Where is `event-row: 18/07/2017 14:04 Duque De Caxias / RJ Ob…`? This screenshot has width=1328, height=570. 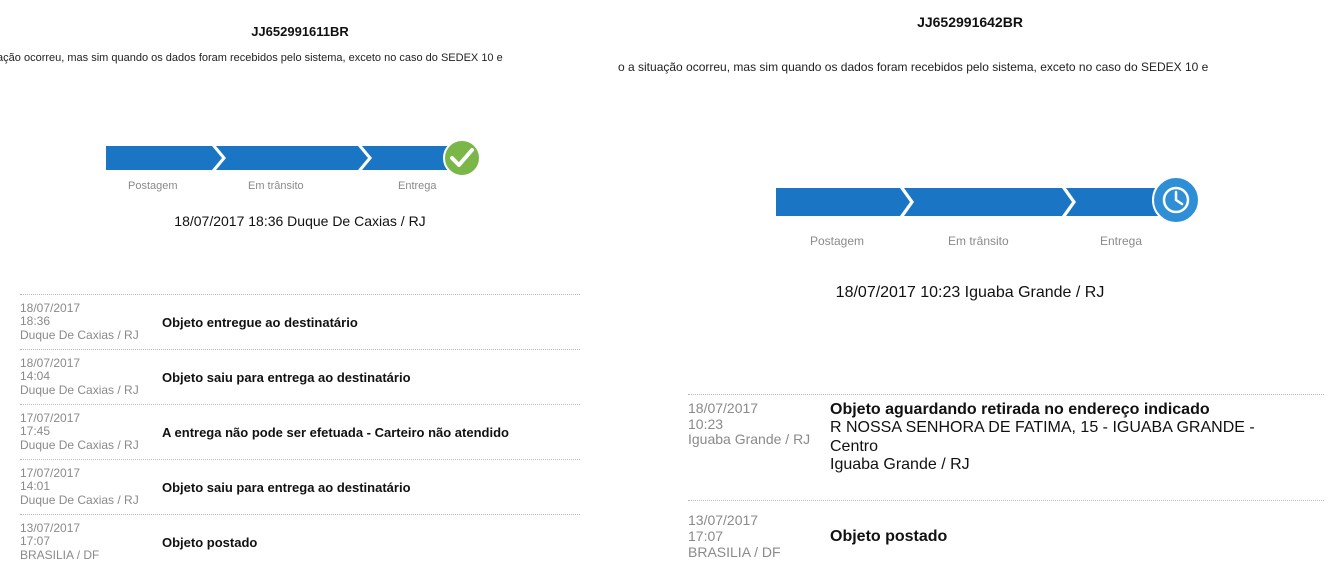
event-row: 18/07/2017 14:04 Duque De Caxias / RJ Ob… is located at coordinates (300, 377).